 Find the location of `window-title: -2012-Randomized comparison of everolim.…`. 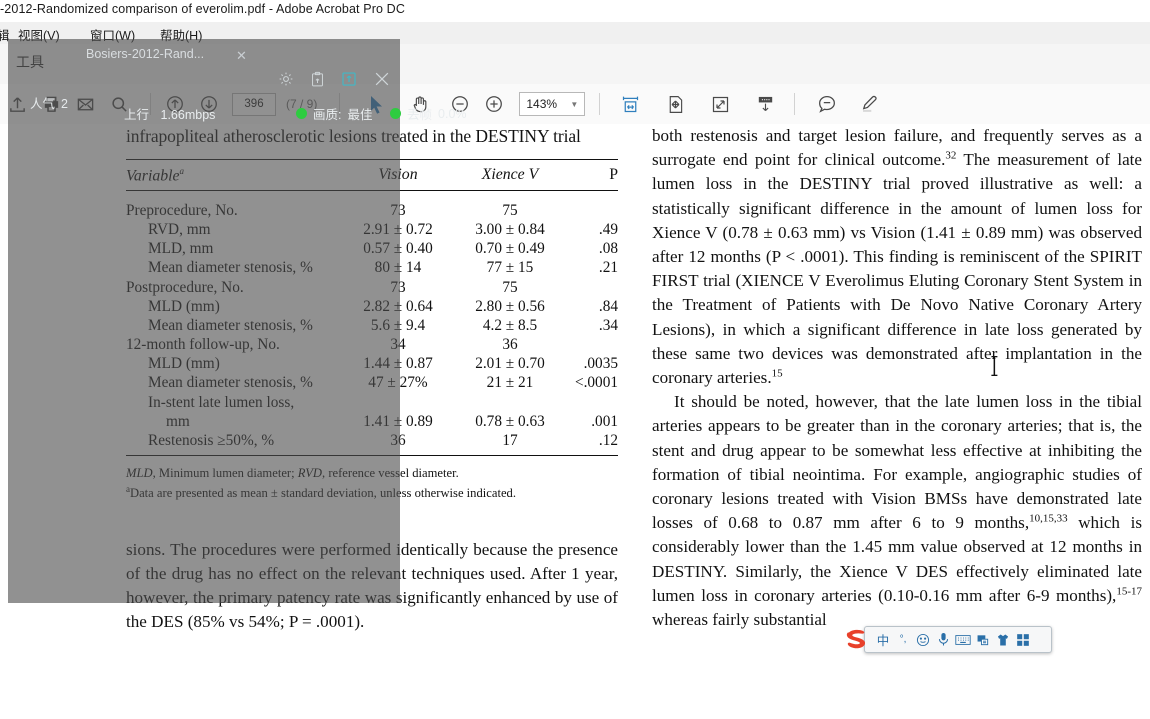

window-title: -2012-Randomized comparison of everolim.… is located at coordinates (202, 9).